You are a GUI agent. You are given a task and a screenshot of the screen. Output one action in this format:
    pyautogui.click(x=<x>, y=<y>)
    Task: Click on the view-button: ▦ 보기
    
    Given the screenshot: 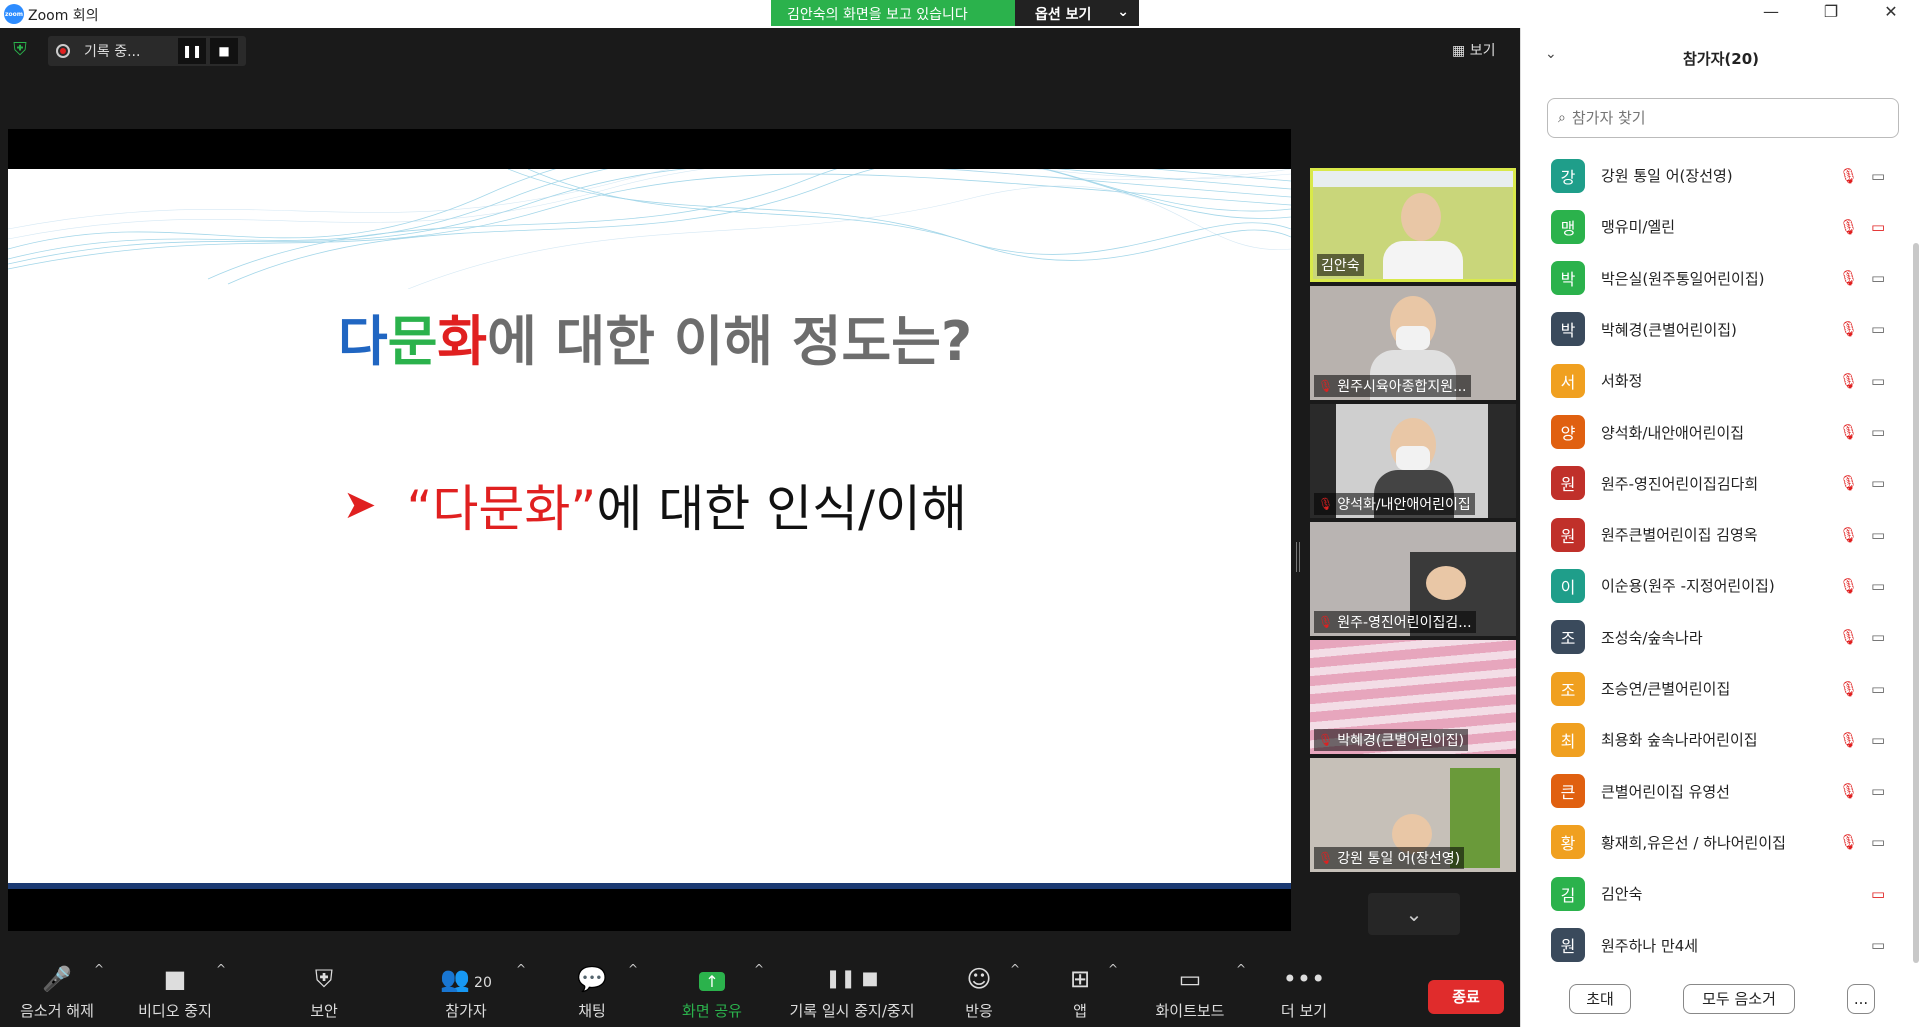 What is the action you would take?
    pyautogui.click(x=1473, y=50)
    